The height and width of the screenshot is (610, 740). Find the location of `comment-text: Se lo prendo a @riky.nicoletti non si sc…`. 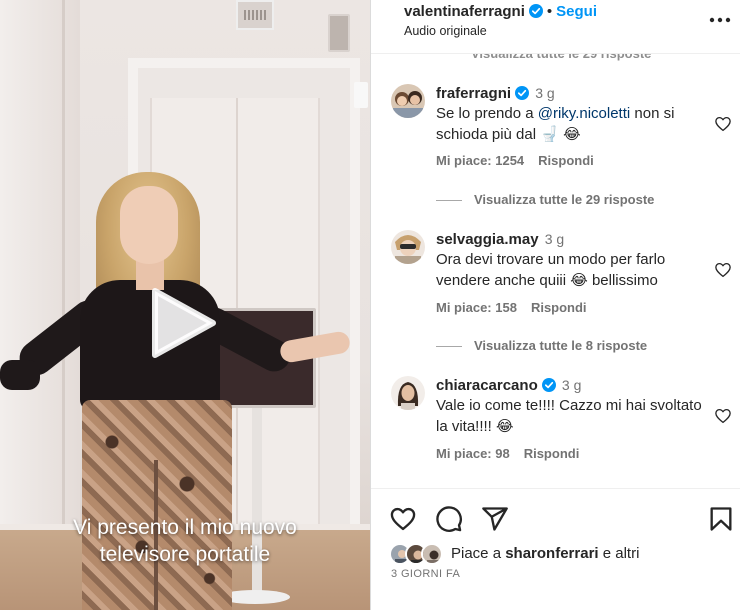

comment-text: Se lo prendo a @riky.nicoletti non si sc… is located at coordinates (571, 124).